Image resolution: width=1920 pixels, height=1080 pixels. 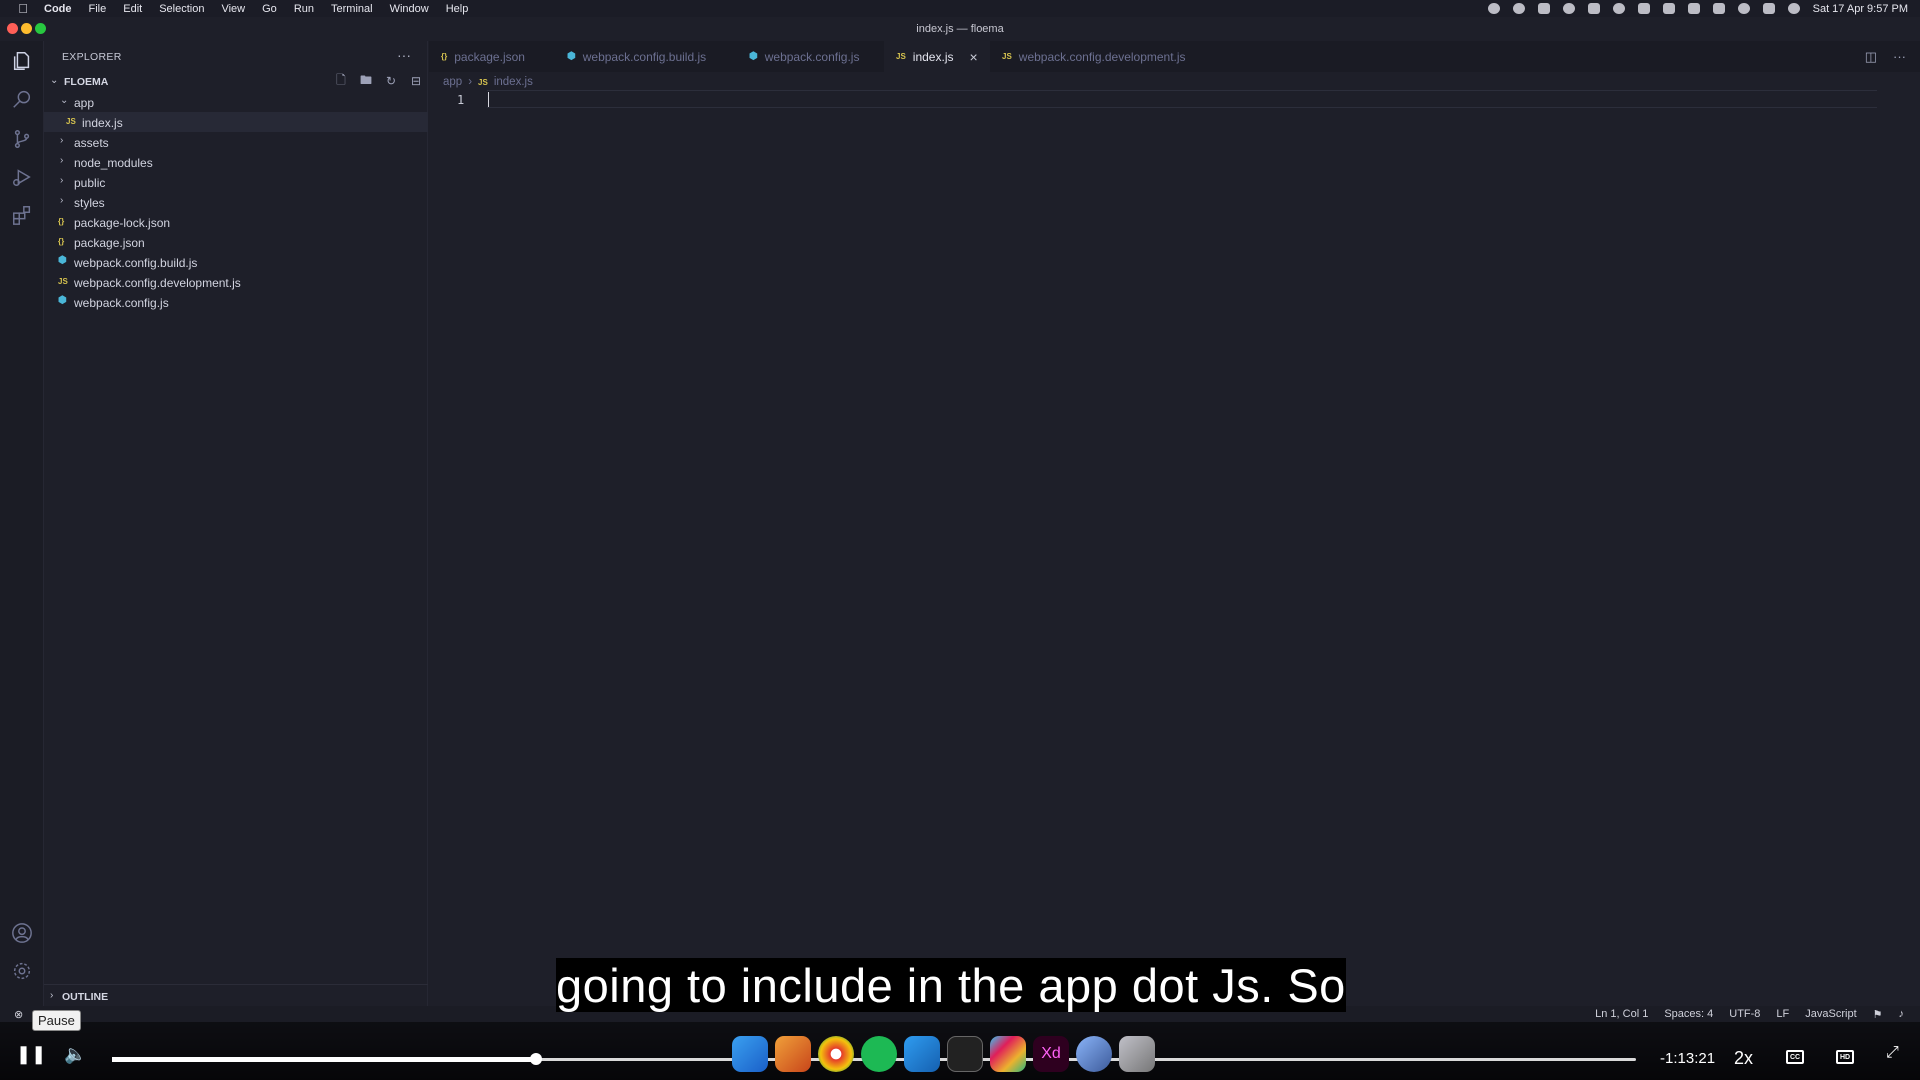 What do you see at coordinates (937, 56) in the screenshot?
I see `tab-index-js: JS index.js ×` at bounding box center [937, 56].